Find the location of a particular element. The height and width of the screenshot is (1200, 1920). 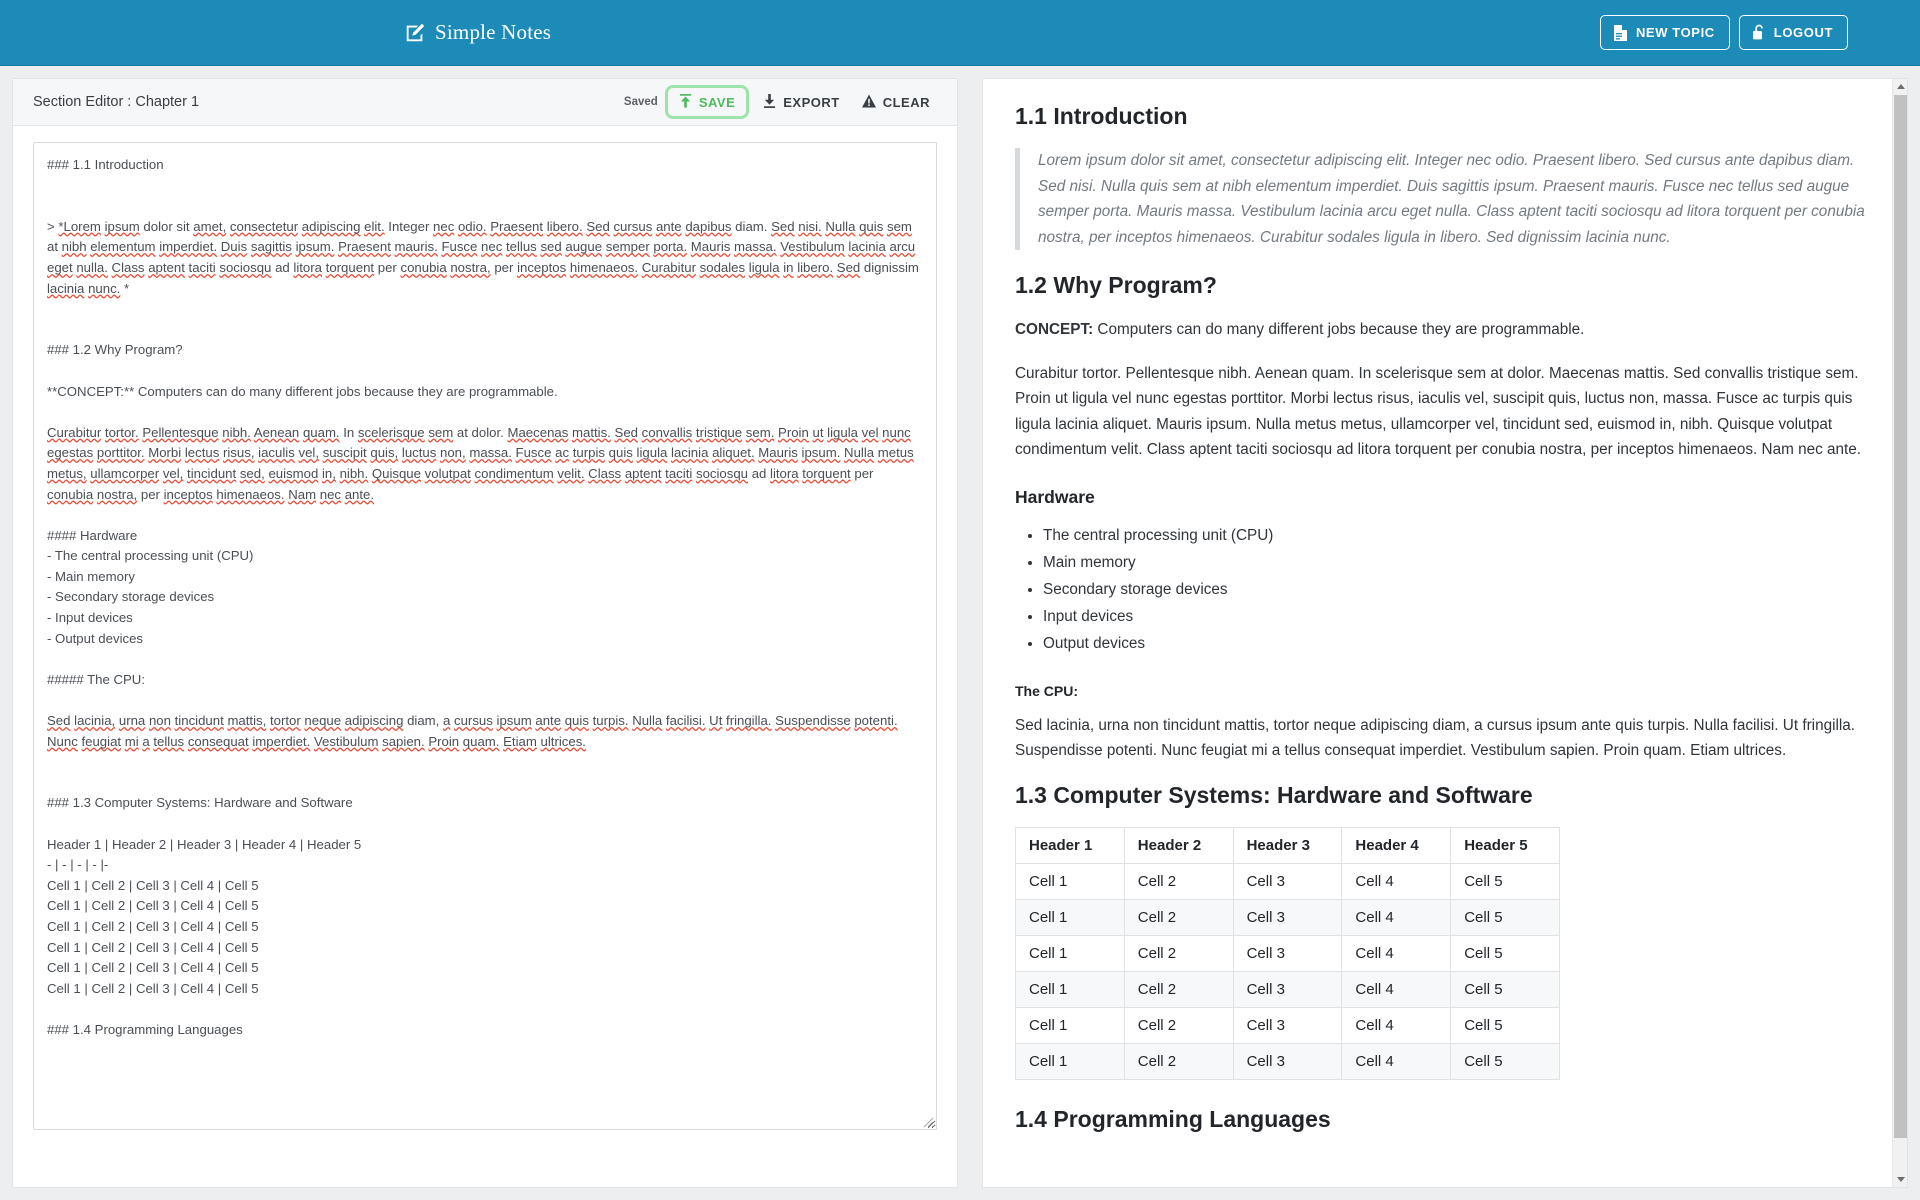

export-button: EXPORT is located at coordinates (801, 102).